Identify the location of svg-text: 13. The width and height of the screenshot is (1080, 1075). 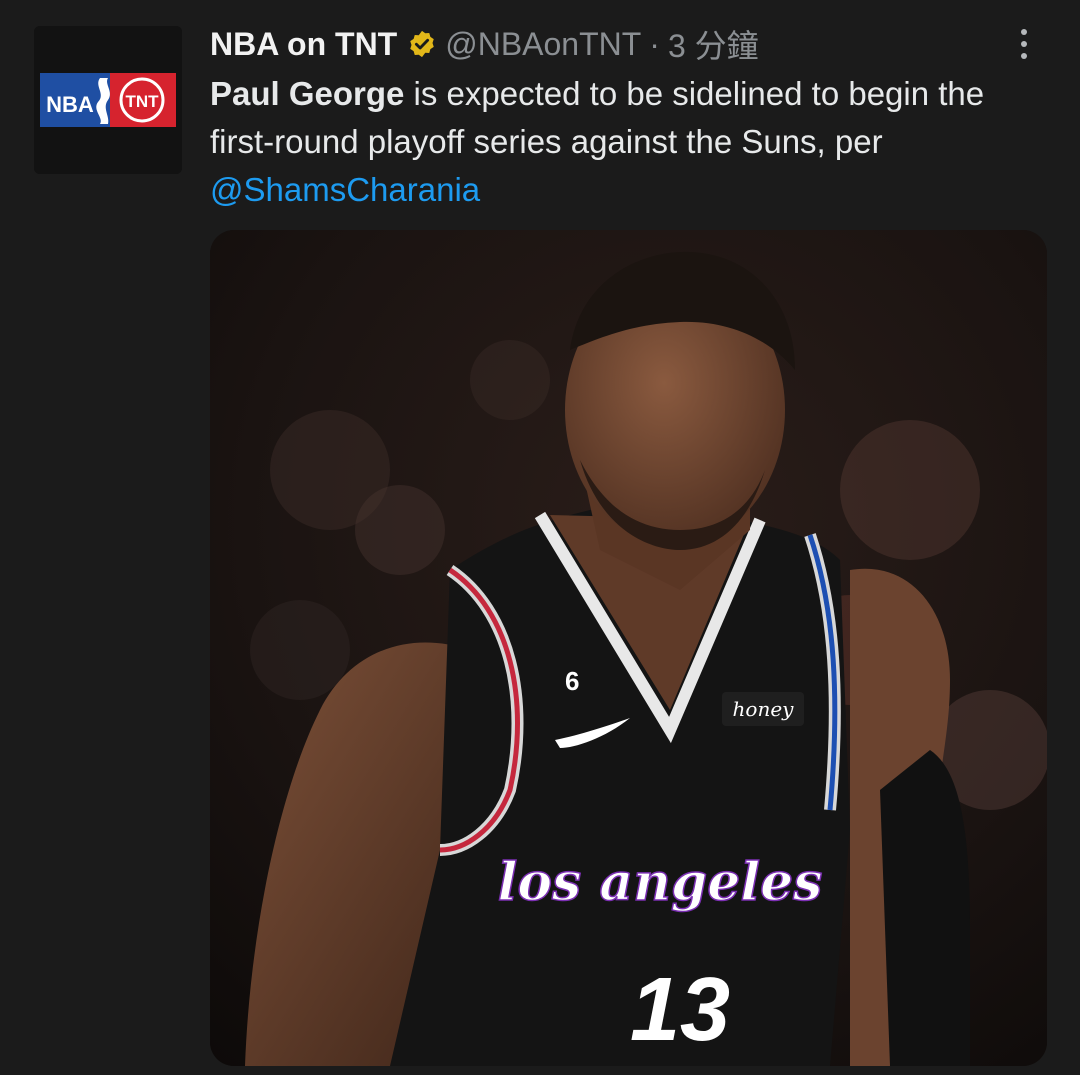
(680, 1010).